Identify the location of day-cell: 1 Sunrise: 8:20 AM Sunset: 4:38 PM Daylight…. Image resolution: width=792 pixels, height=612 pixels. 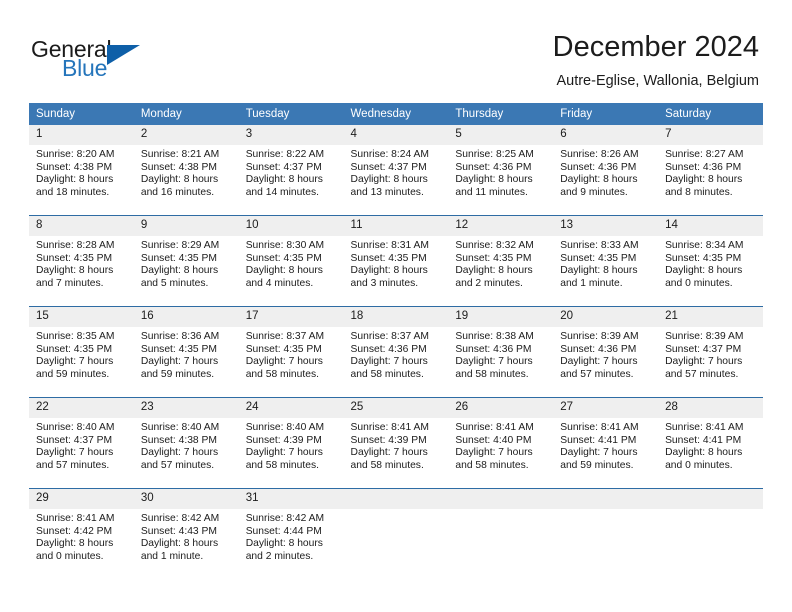
(81, 166).